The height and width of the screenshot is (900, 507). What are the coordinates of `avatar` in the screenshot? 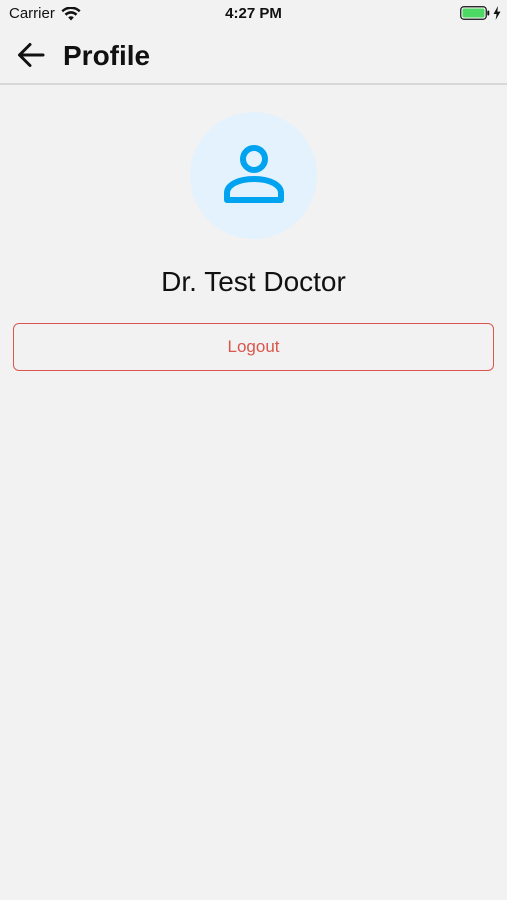 It's located at (253, 175).